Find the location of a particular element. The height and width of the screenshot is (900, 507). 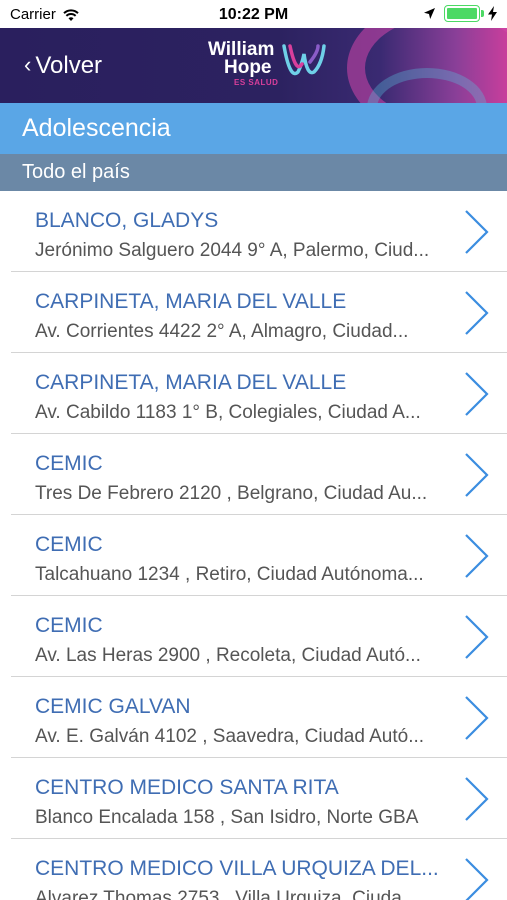

nav-header: ‹ Volver William Hope ES SALUD is located at coordinates (253, 65).